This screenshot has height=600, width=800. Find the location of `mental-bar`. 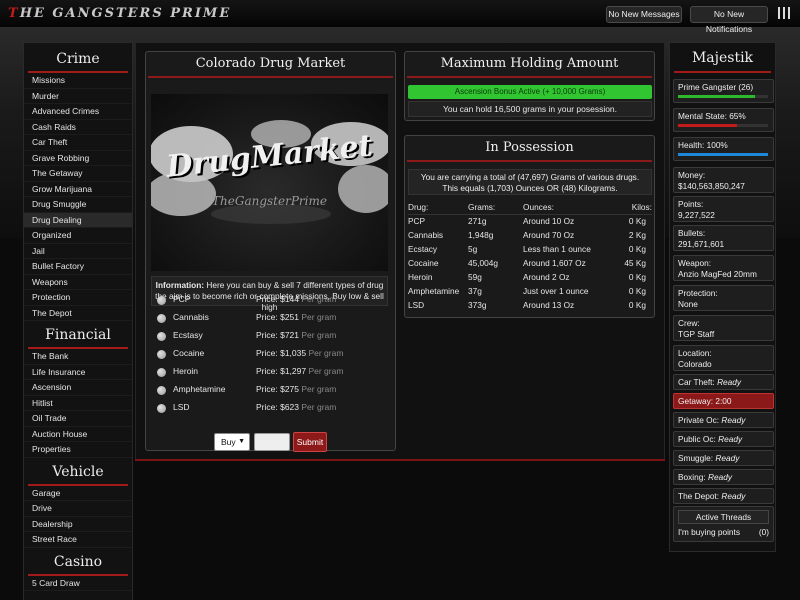

mental-bar is located at coordinates (723, 125).